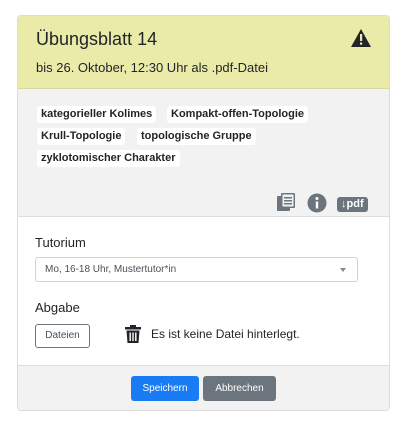 This screenshot has width=407, height=426. I want to click on tutorium-select-value: Mo, 16-18 Uhr, Mustertutor*in, so click(111, 269).